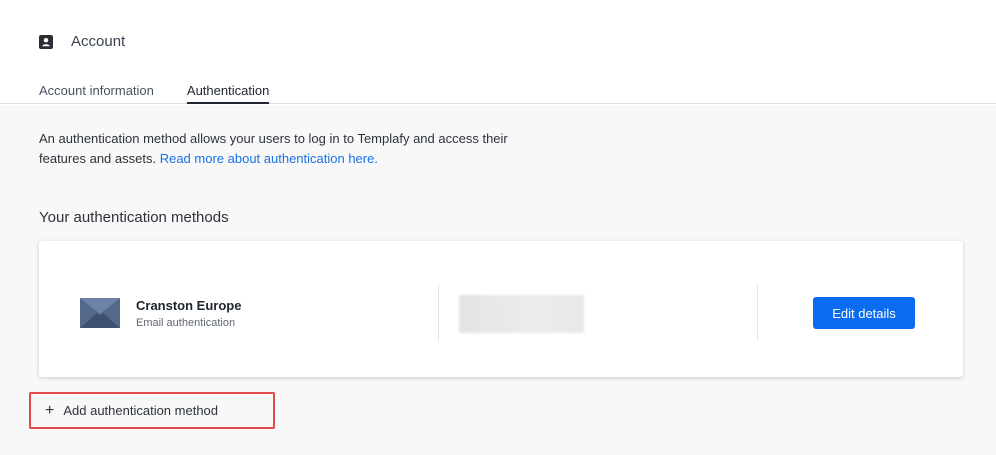 This screenshot has width=996, height=455. I want to click on add-authentication-method-button: + Add authentication method, so click(132, 410).